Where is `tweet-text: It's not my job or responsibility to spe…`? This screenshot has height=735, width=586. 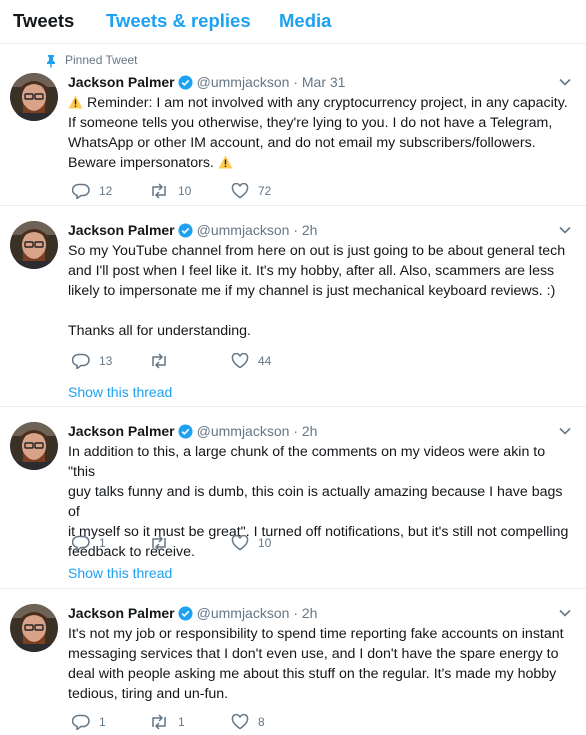 tweet-text: It's not my job or responsibility to spe… is located at coordinates (320, 664).